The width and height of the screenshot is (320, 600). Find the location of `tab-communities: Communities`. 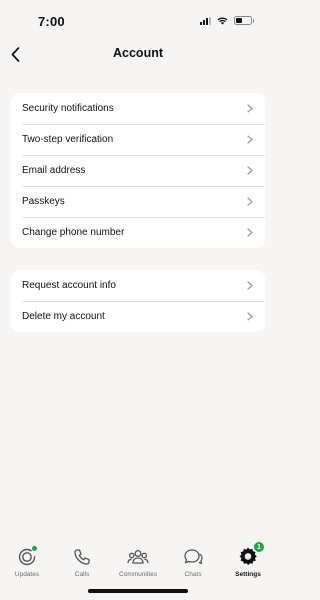

tab-communities: Communities is located at coordinates (138, 562).